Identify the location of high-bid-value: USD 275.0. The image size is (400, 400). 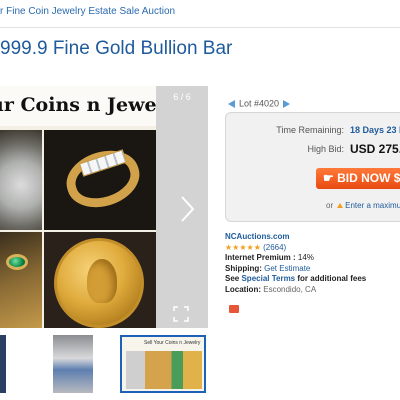
(375, 149).